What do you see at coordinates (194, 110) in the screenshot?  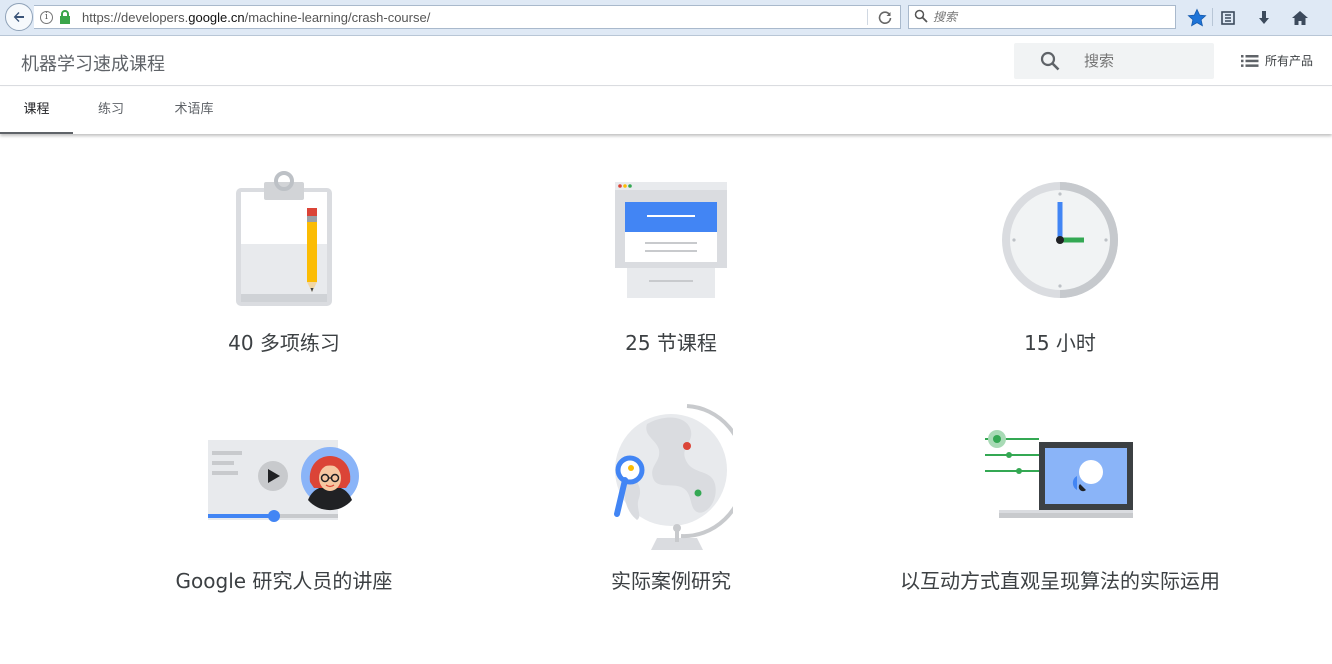 I see `tab-glossary: 术语库` at bounding box center [194, 110].